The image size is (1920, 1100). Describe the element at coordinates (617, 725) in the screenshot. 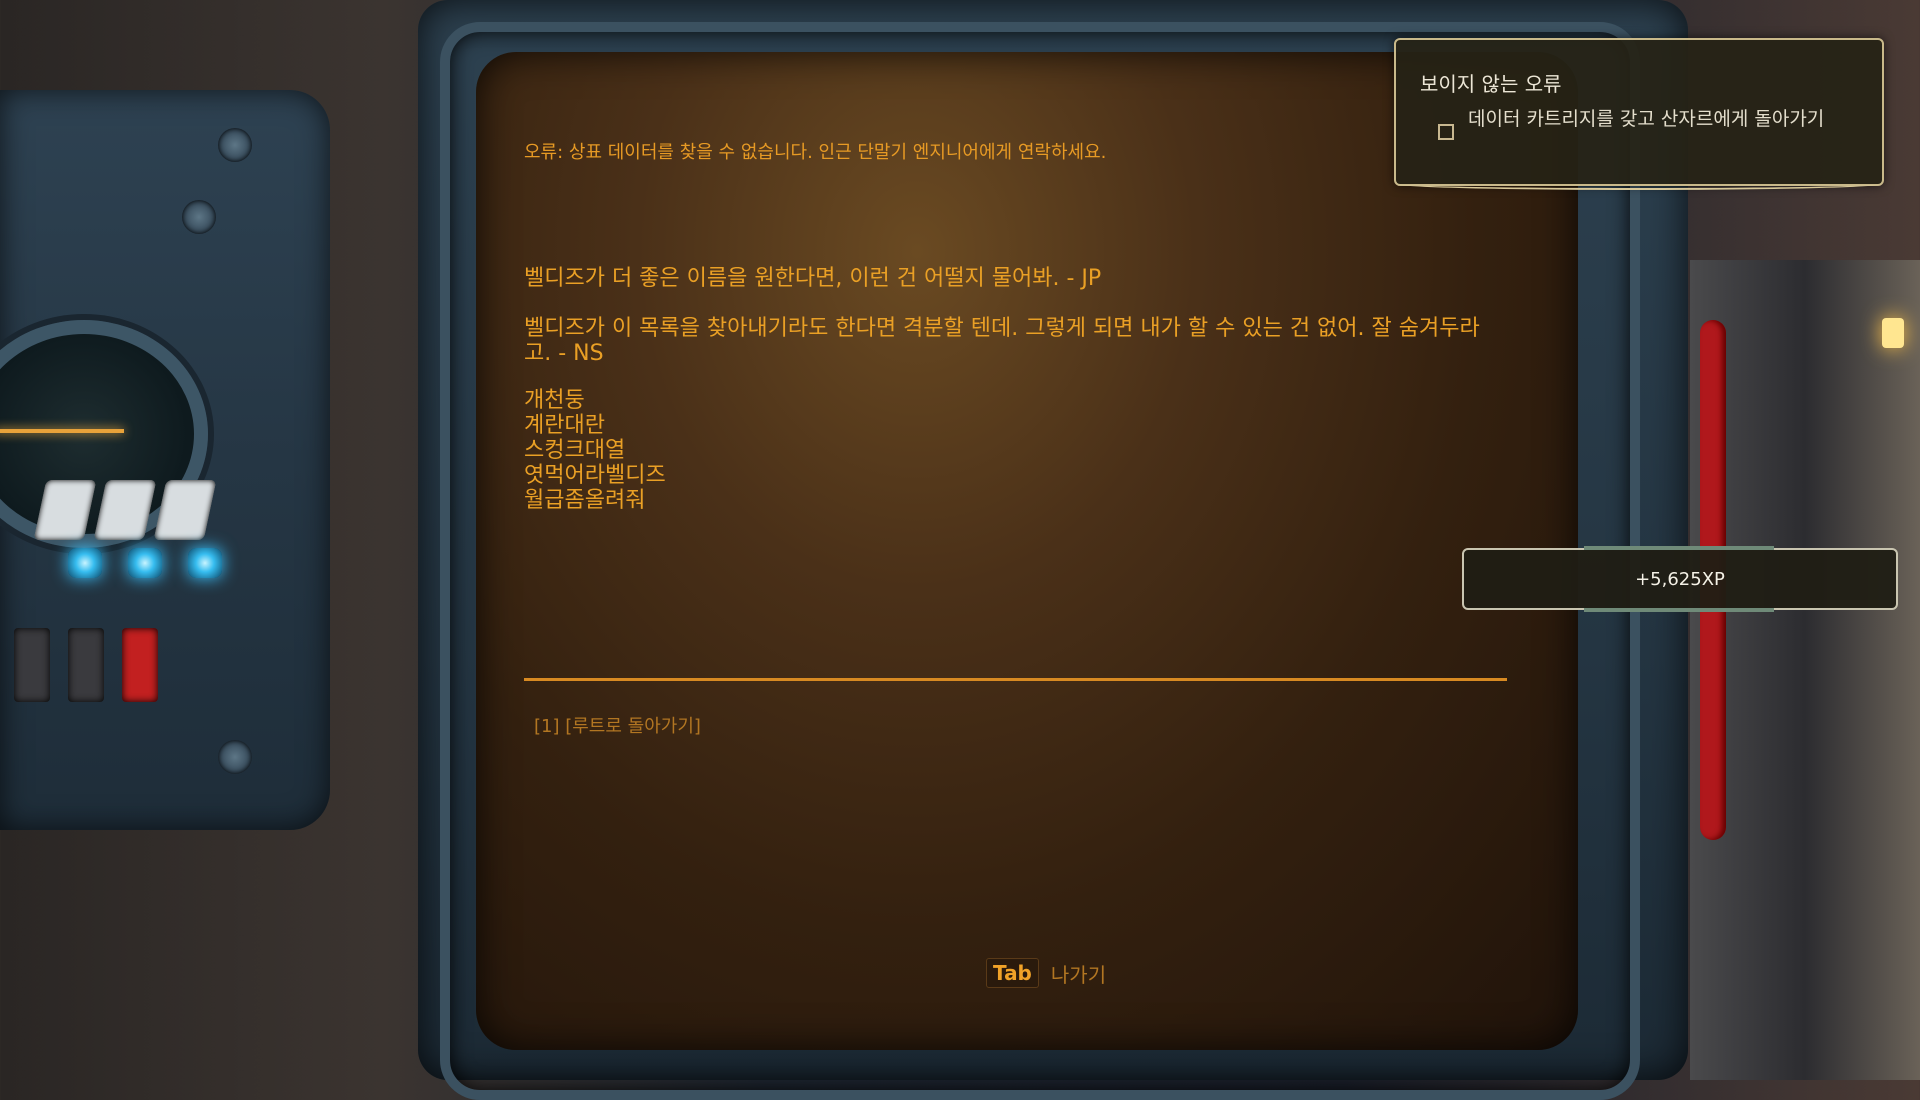

I see `option-return-to-root: [1] [루트로 돌아가기]` at that location.